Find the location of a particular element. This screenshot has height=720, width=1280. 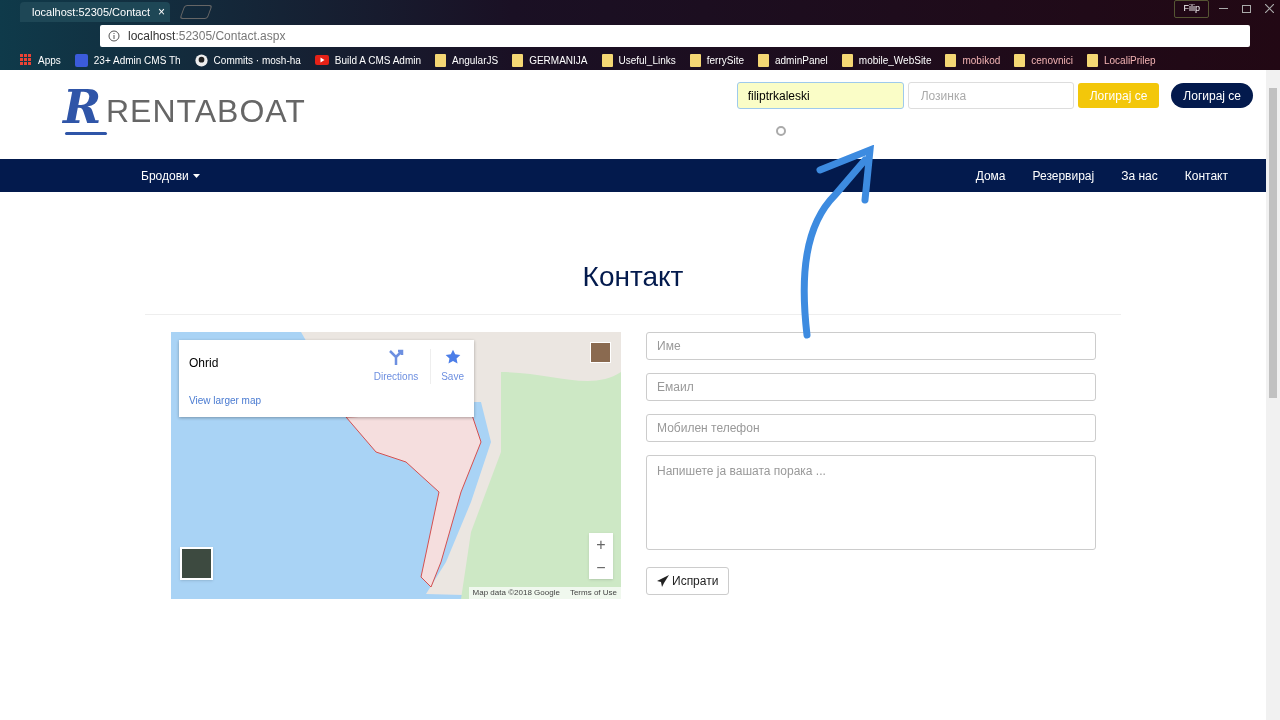

bookmark: Commits · mosh-ha is located at coordinates (247, 60).